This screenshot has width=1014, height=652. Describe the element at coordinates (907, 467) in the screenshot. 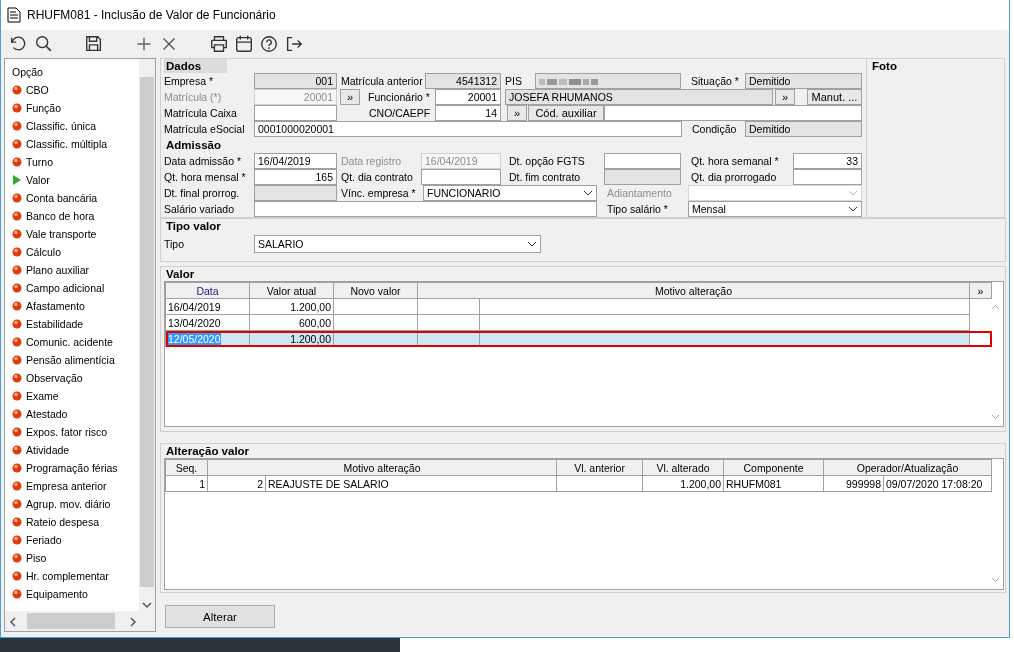

I see `column-header: Operador/Atualização` at that location.